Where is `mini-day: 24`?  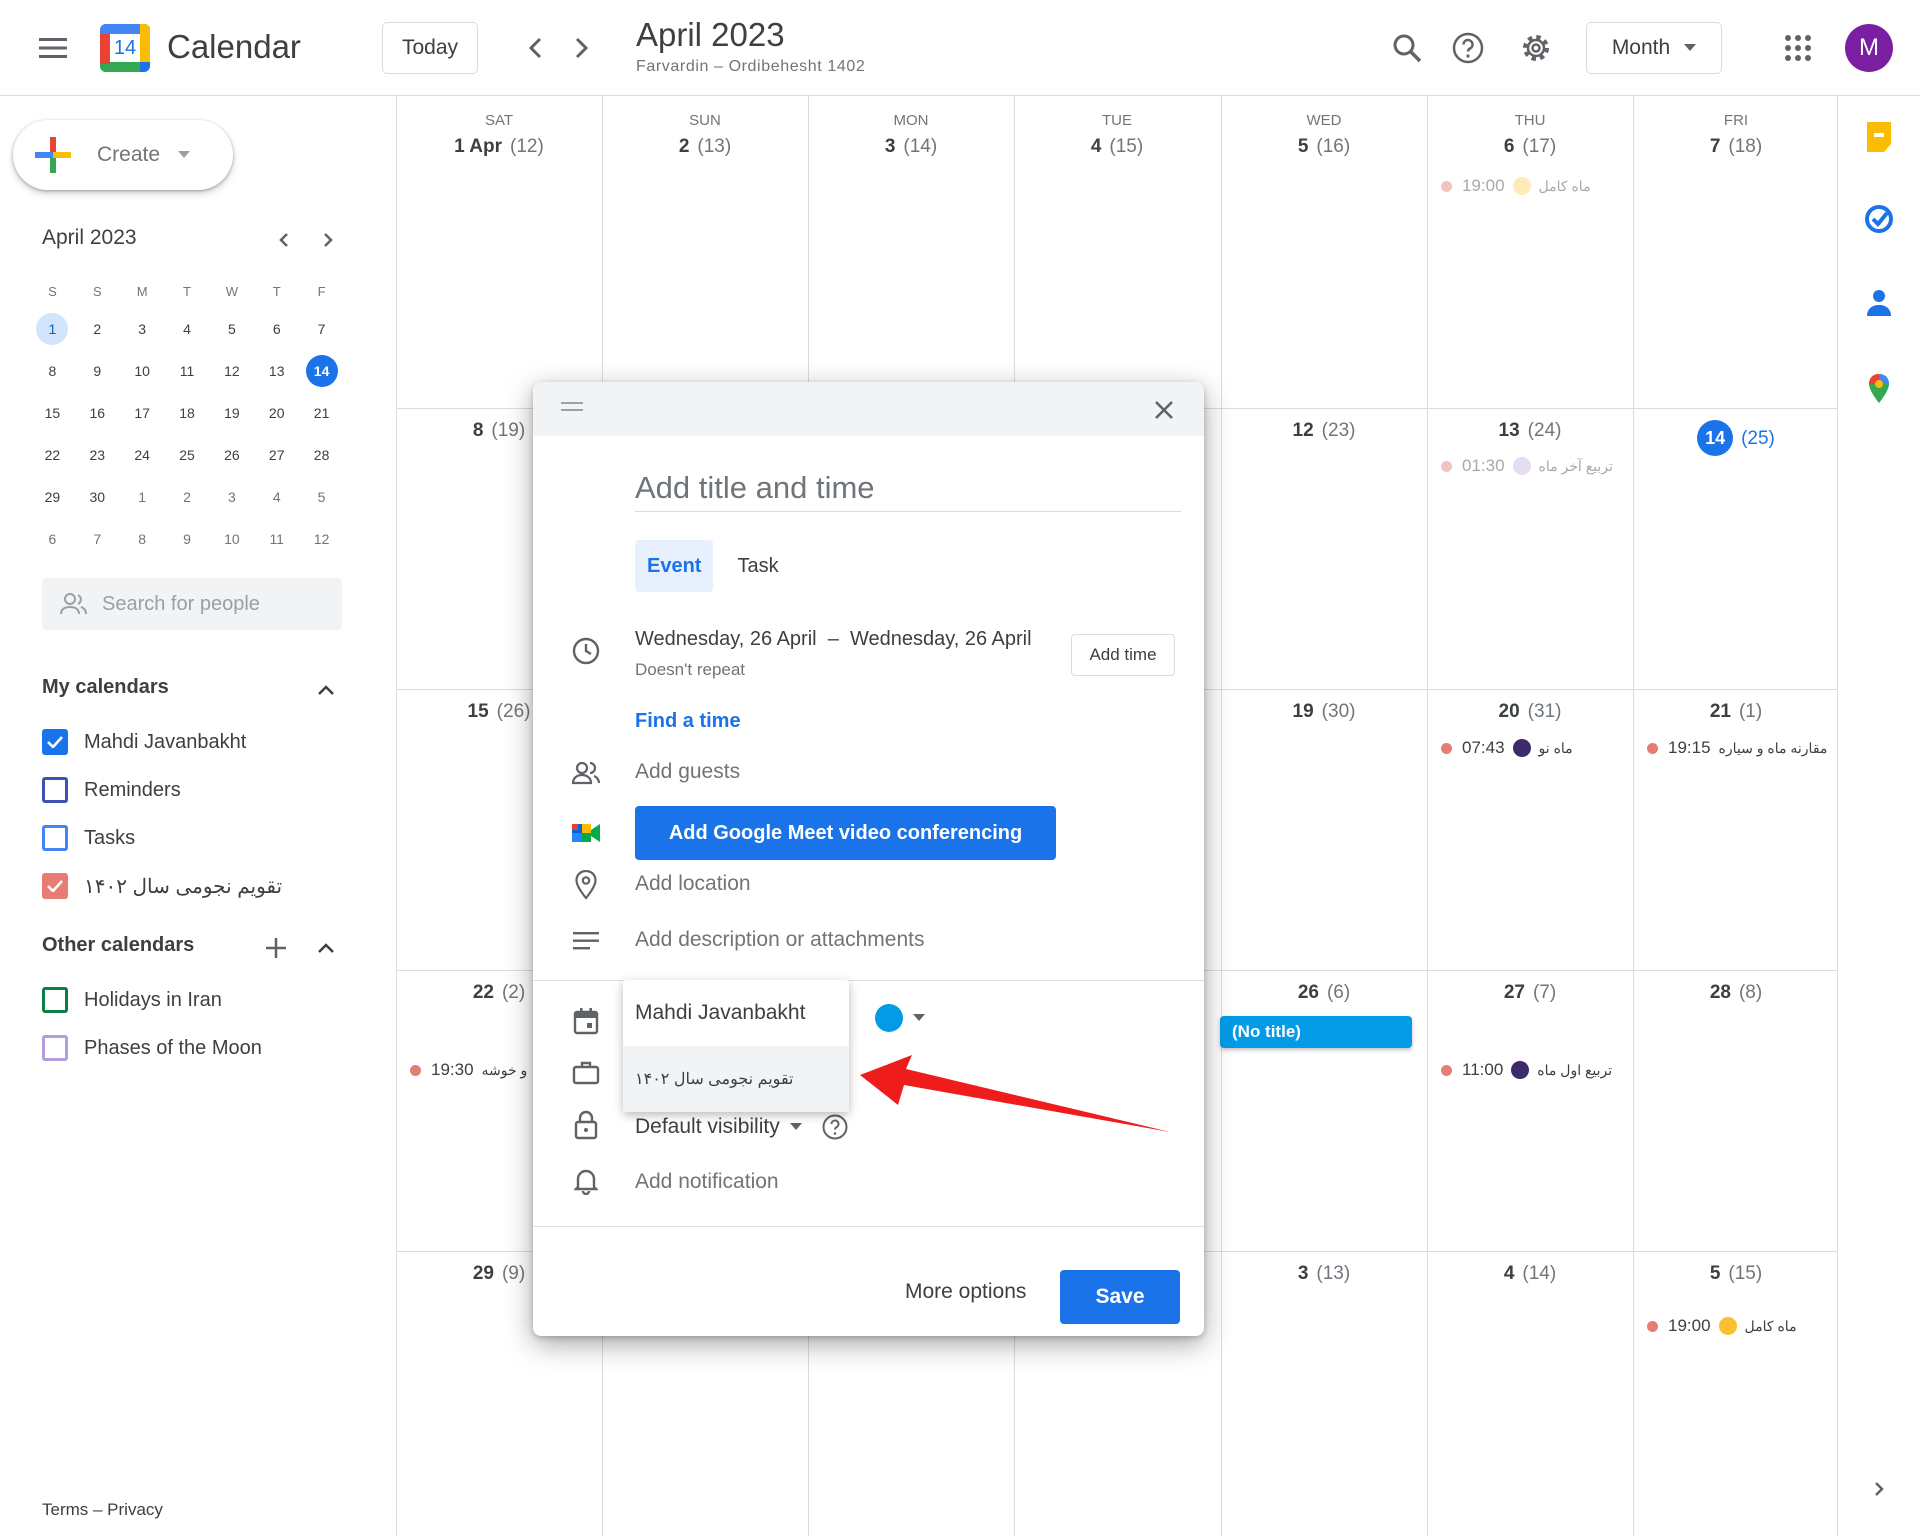 mini-day: 24 is located at coordinates (142, 455).